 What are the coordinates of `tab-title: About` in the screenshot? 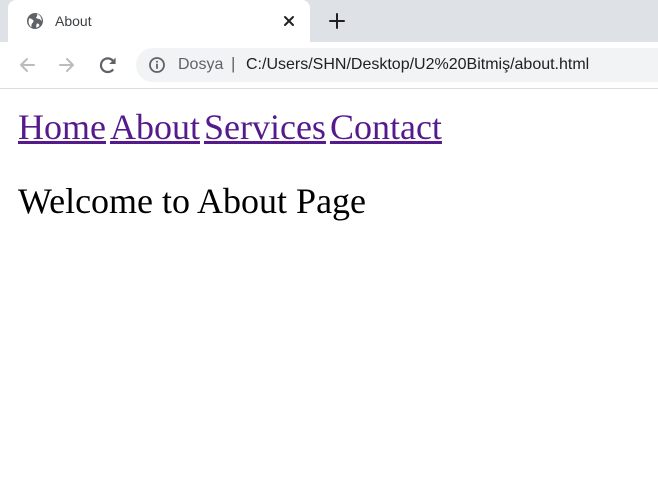 It's located at (73, 21).